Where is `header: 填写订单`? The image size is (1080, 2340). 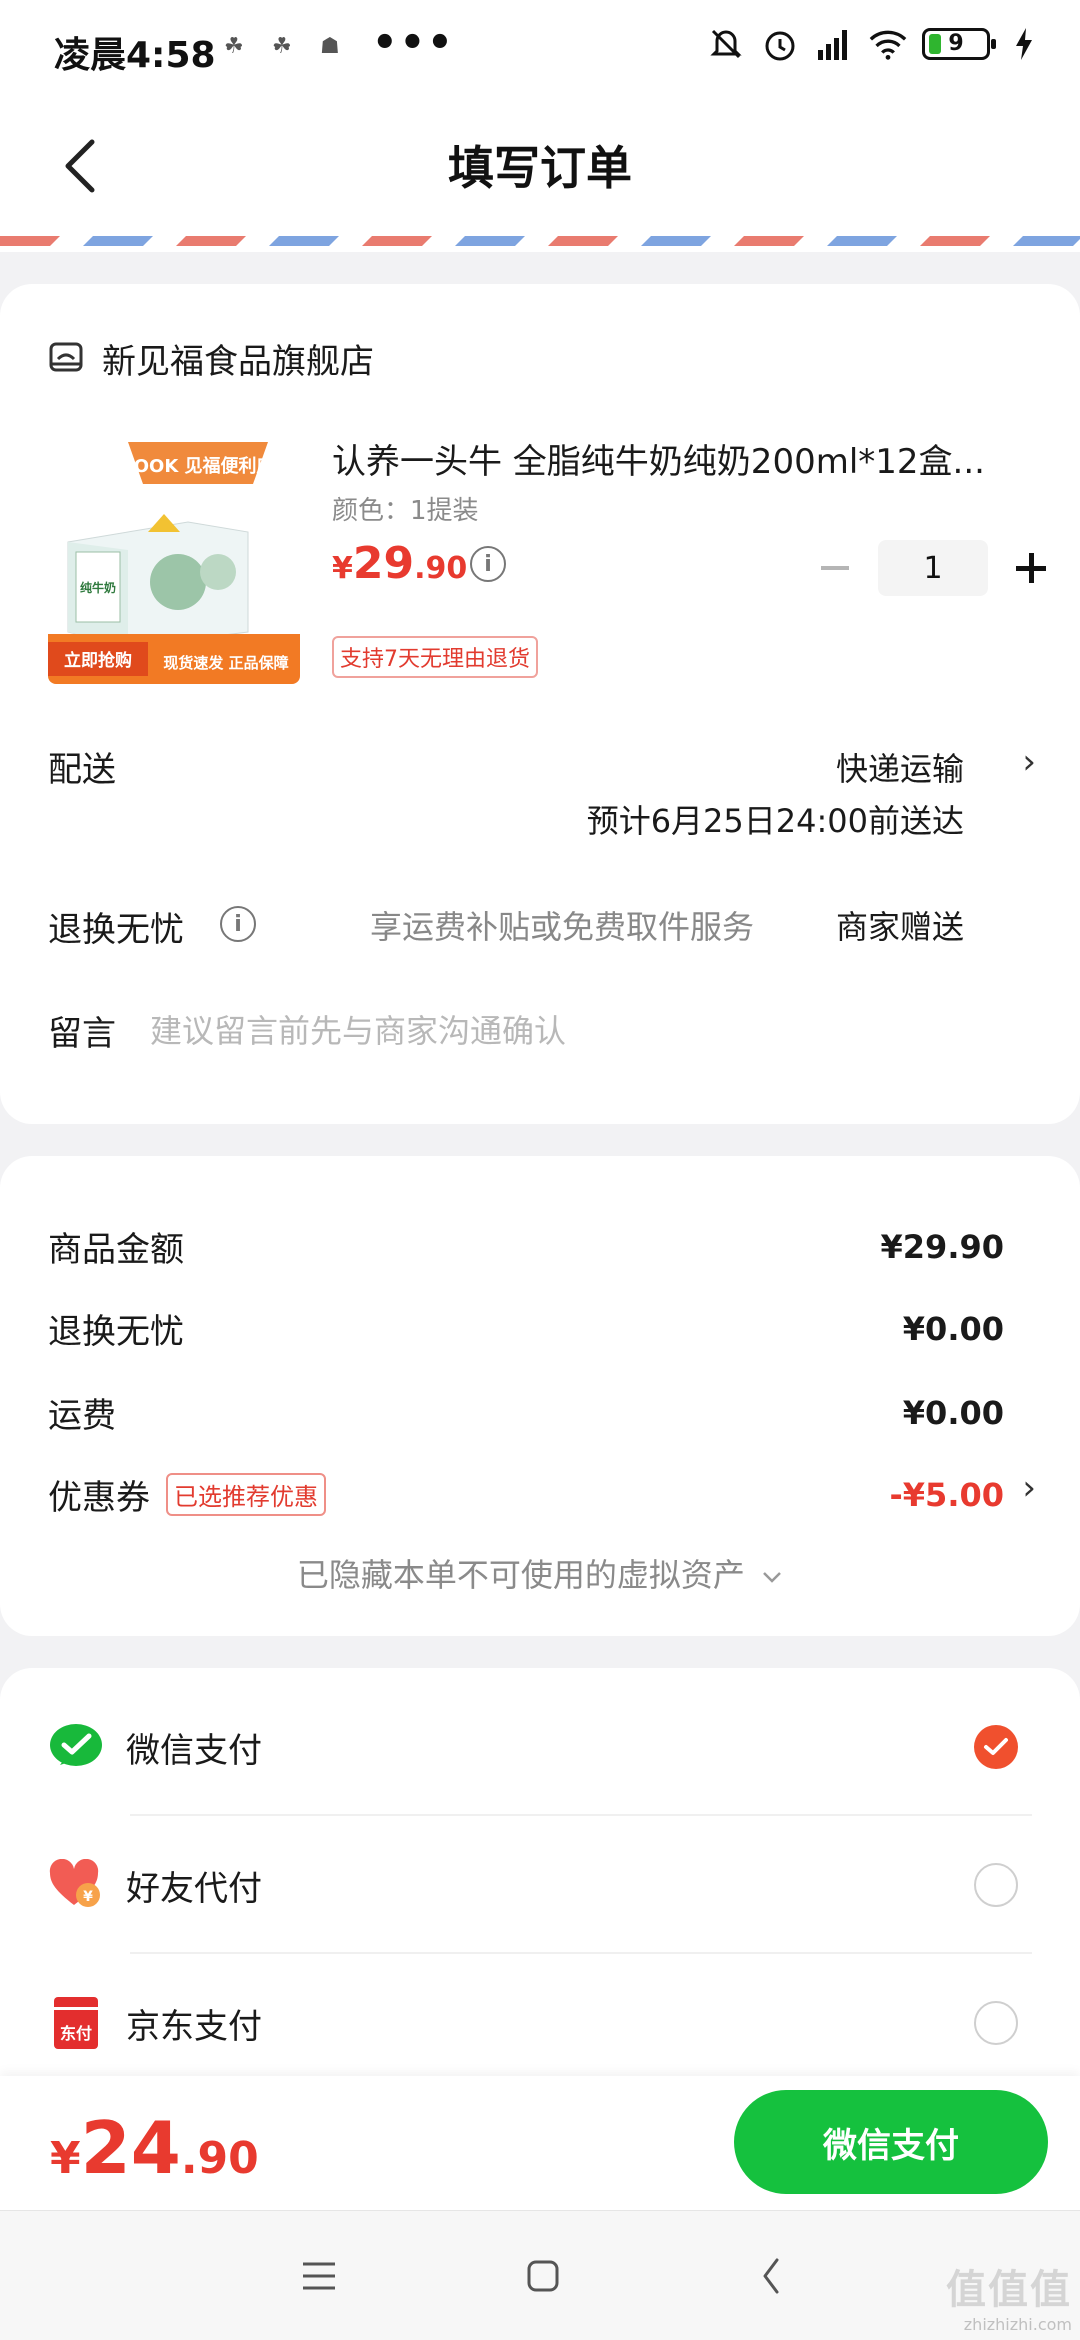
header: 填写订单 is located at coordinates (540, 166).